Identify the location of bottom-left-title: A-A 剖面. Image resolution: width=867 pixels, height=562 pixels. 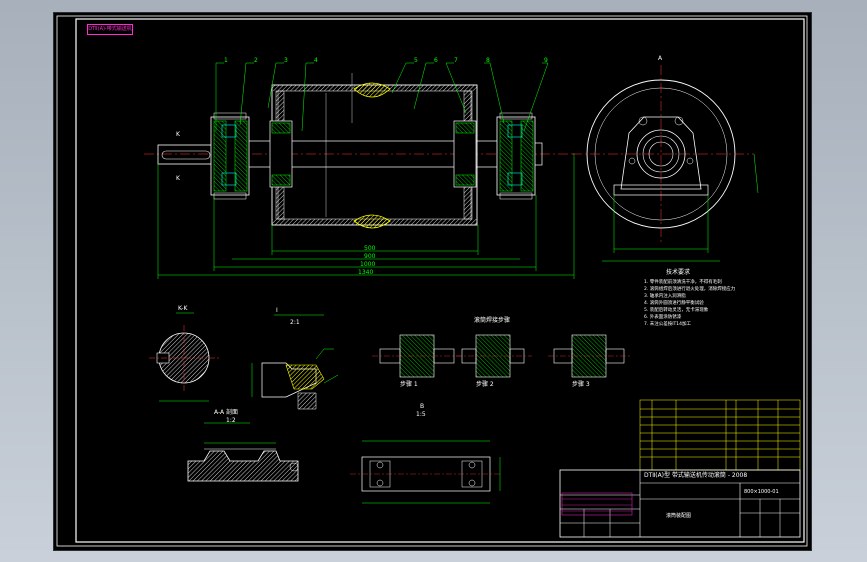
(226, 412).